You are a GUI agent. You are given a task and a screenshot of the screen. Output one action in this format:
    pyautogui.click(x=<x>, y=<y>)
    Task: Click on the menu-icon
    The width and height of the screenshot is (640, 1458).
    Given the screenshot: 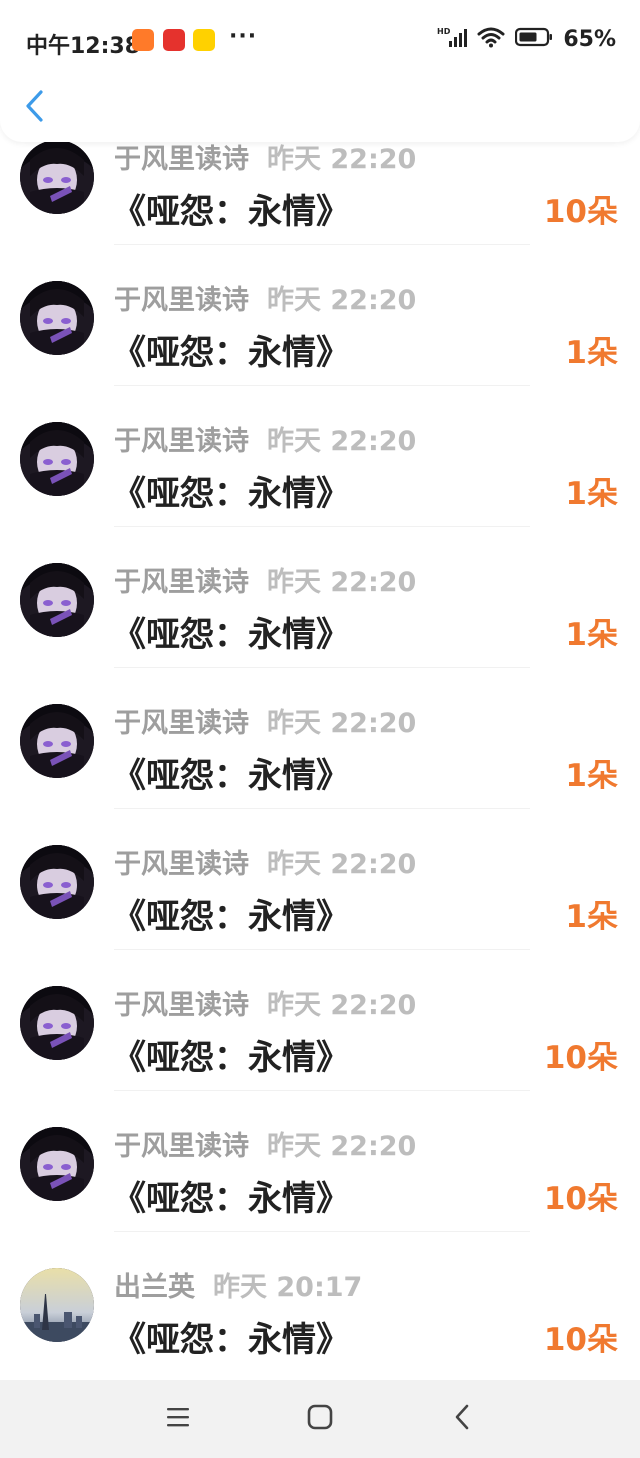 What is the action you would take?
    pyautogui.click(x=178, y=1419)
    